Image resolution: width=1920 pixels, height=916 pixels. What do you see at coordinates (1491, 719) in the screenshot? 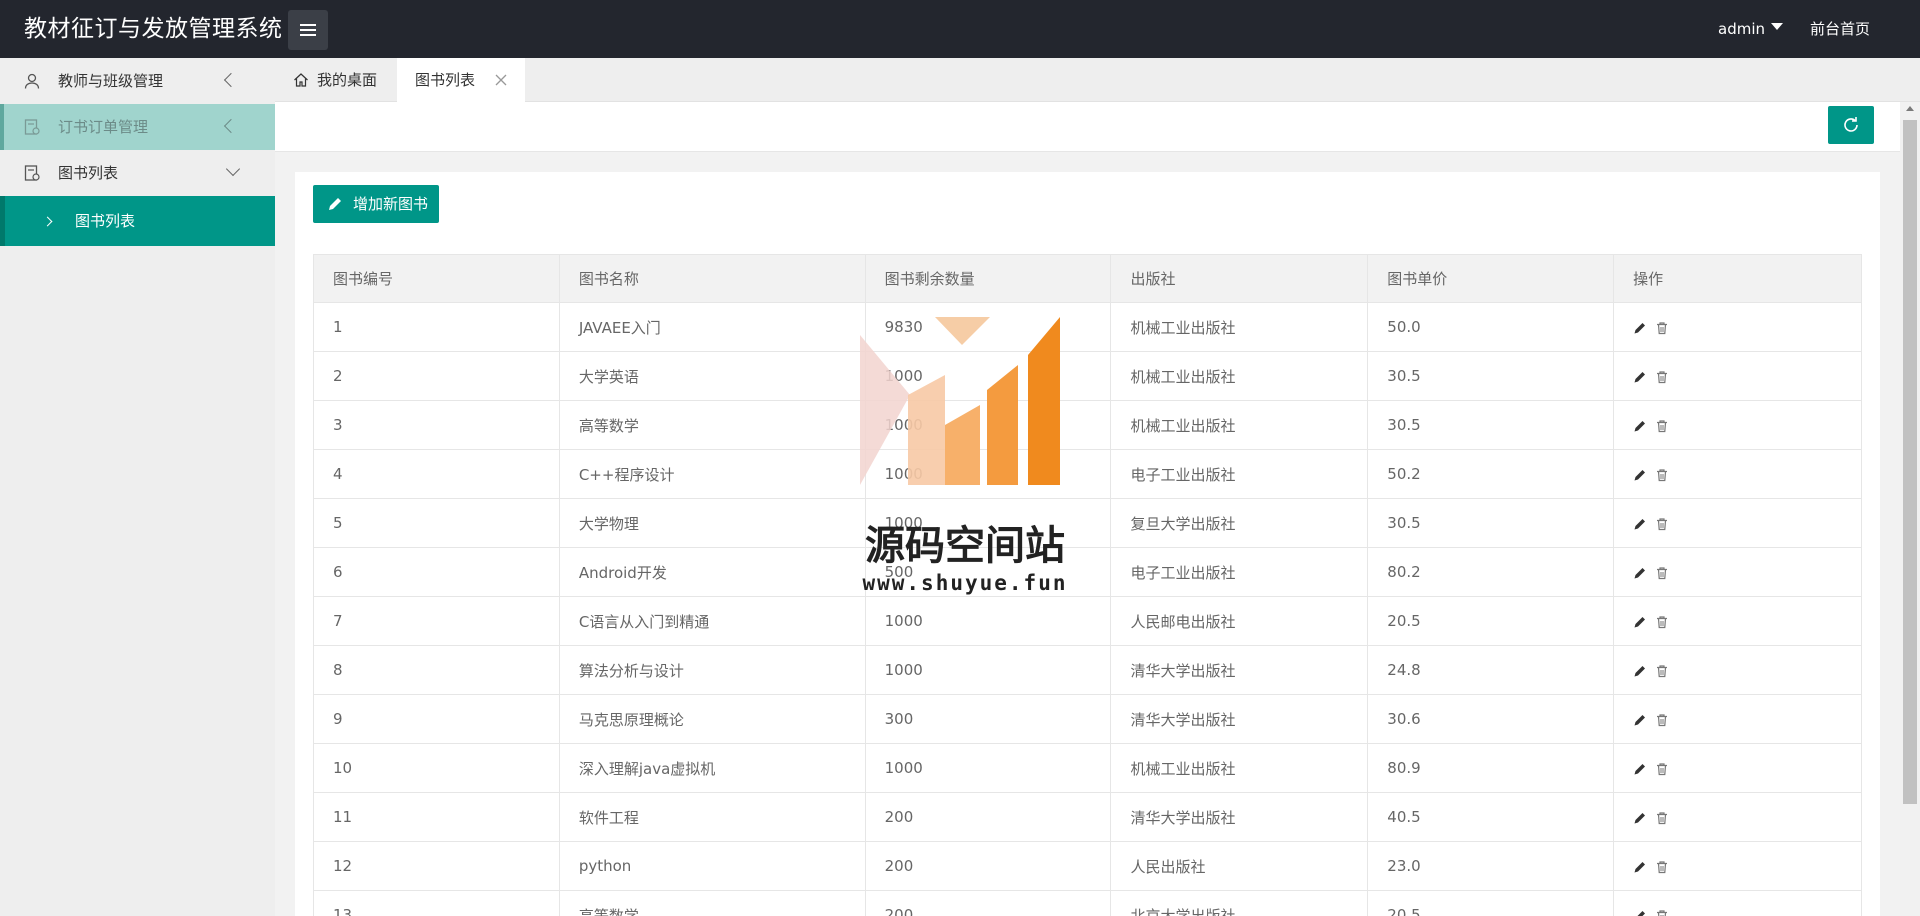
I see `table-cell: 30.6` at bounding box center [1491, 719].